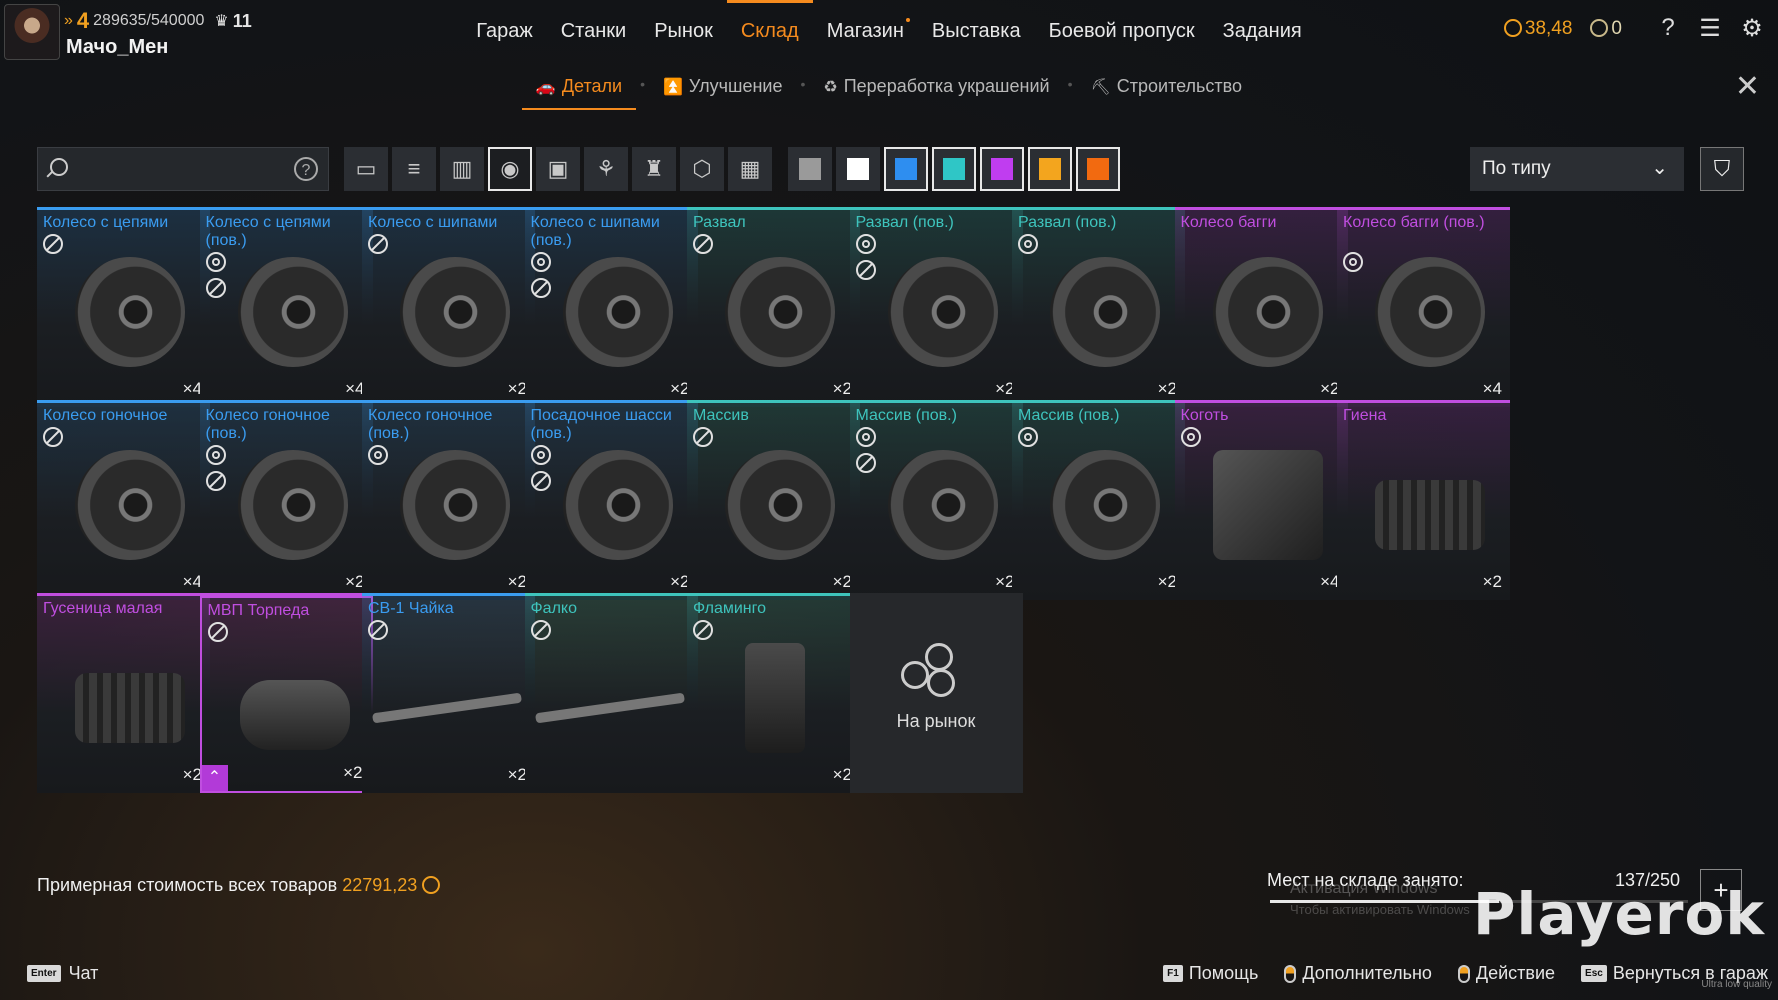 The height and width of the screenshot is (1000, 1778). What do you see at coordinates (1668, 28) in the screenshot?
I see `help-icon: ?` at bounding box center [1668, 28].